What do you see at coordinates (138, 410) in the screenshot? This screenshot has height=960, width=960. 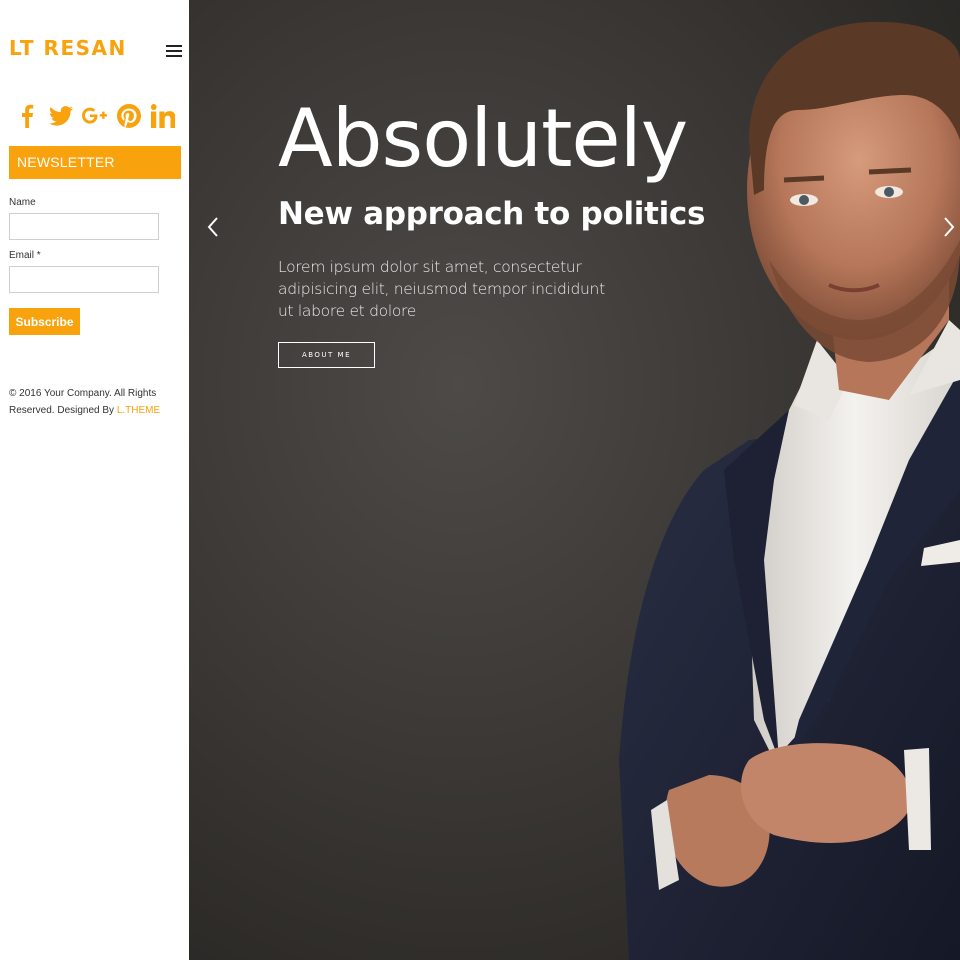 I see `designer-link: L.THEME` at bounding box center [138, 410].